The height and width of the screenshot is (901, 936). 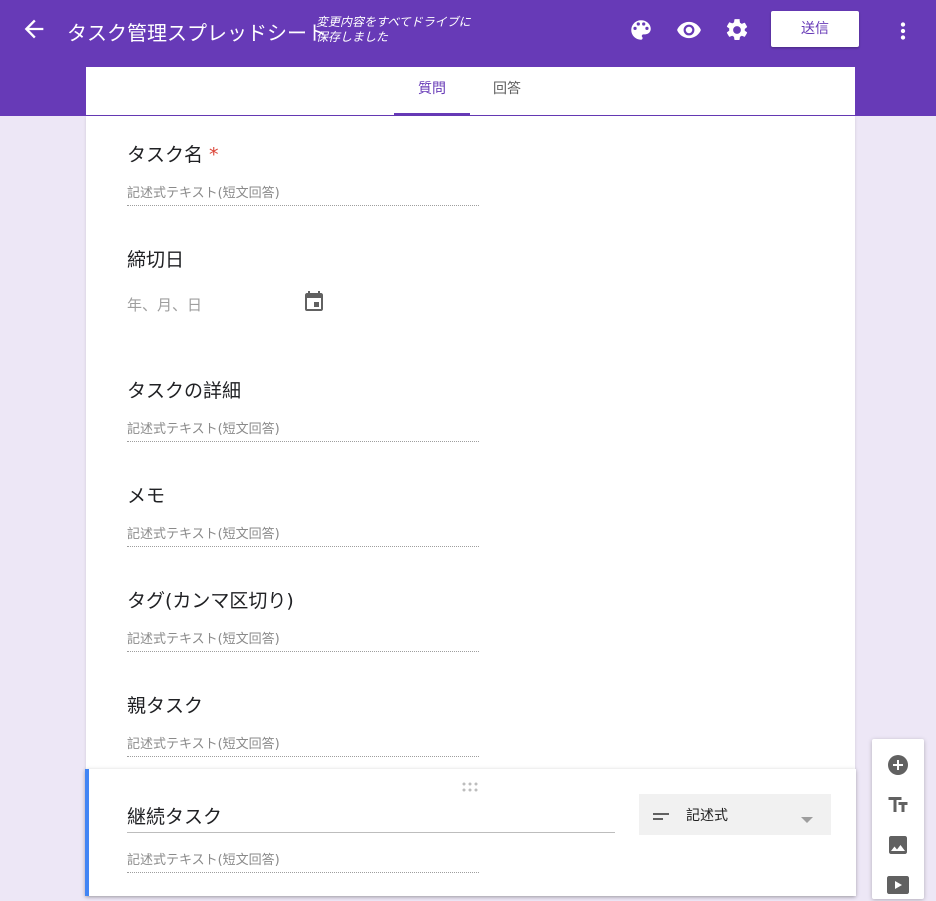 I want to click on image-icon, so click(x=898, y=845).